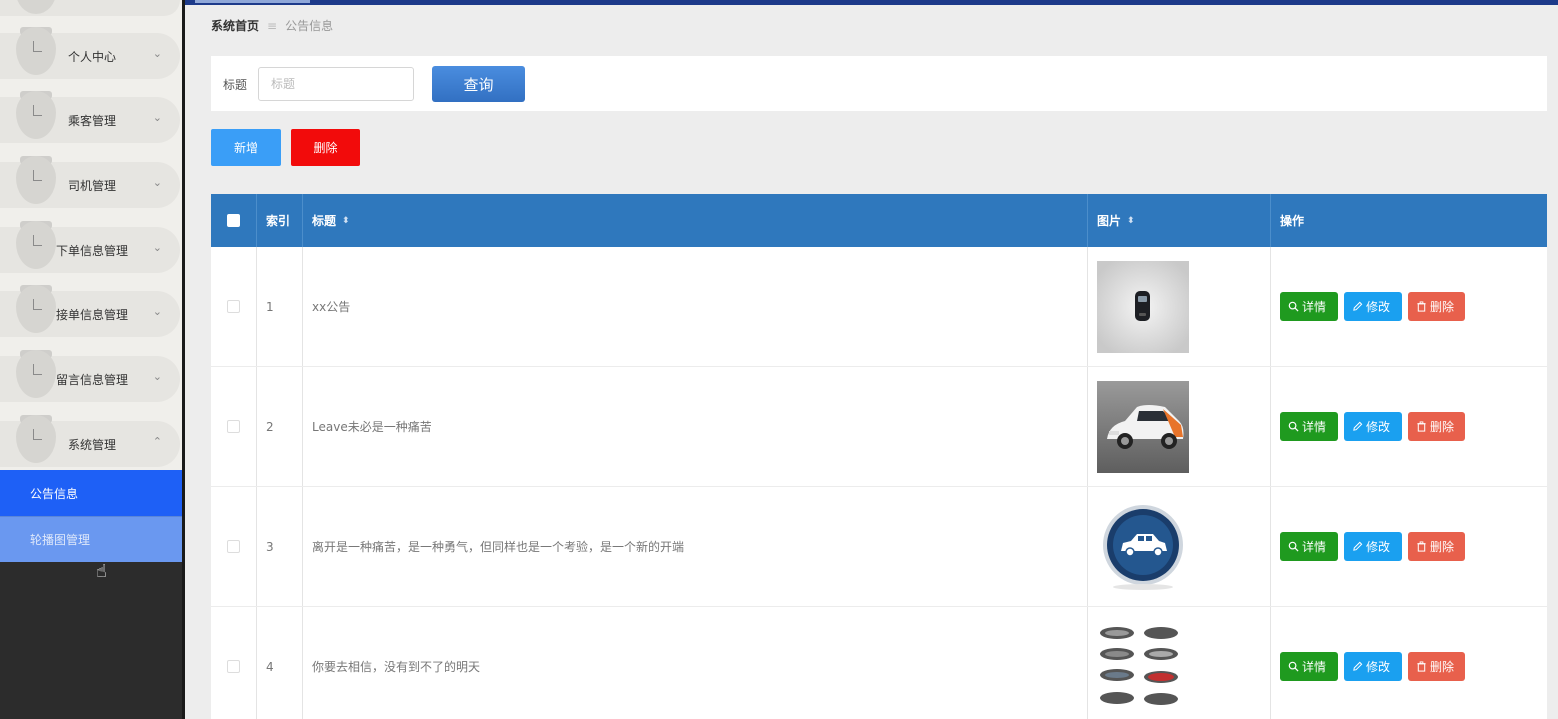  What do you see at coordinates (871, 2) in the screenshot?
I see `top-bar` at bounding box center [871, 2].